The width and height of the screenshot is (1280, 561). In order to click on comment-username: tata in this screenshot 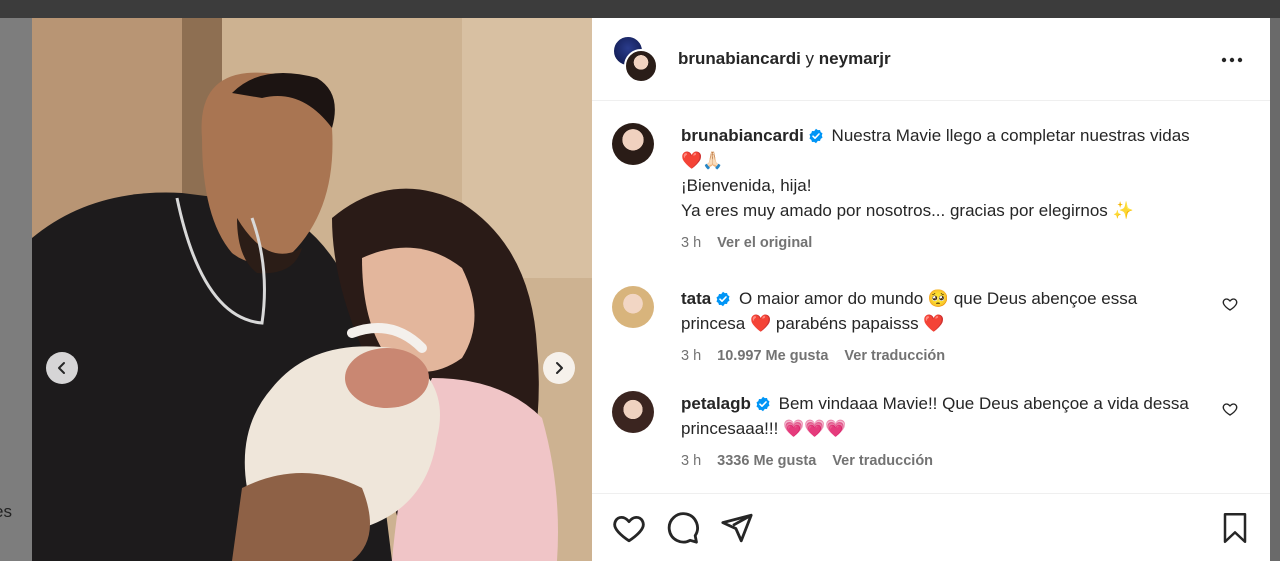, I will do `click(696, 298)`.